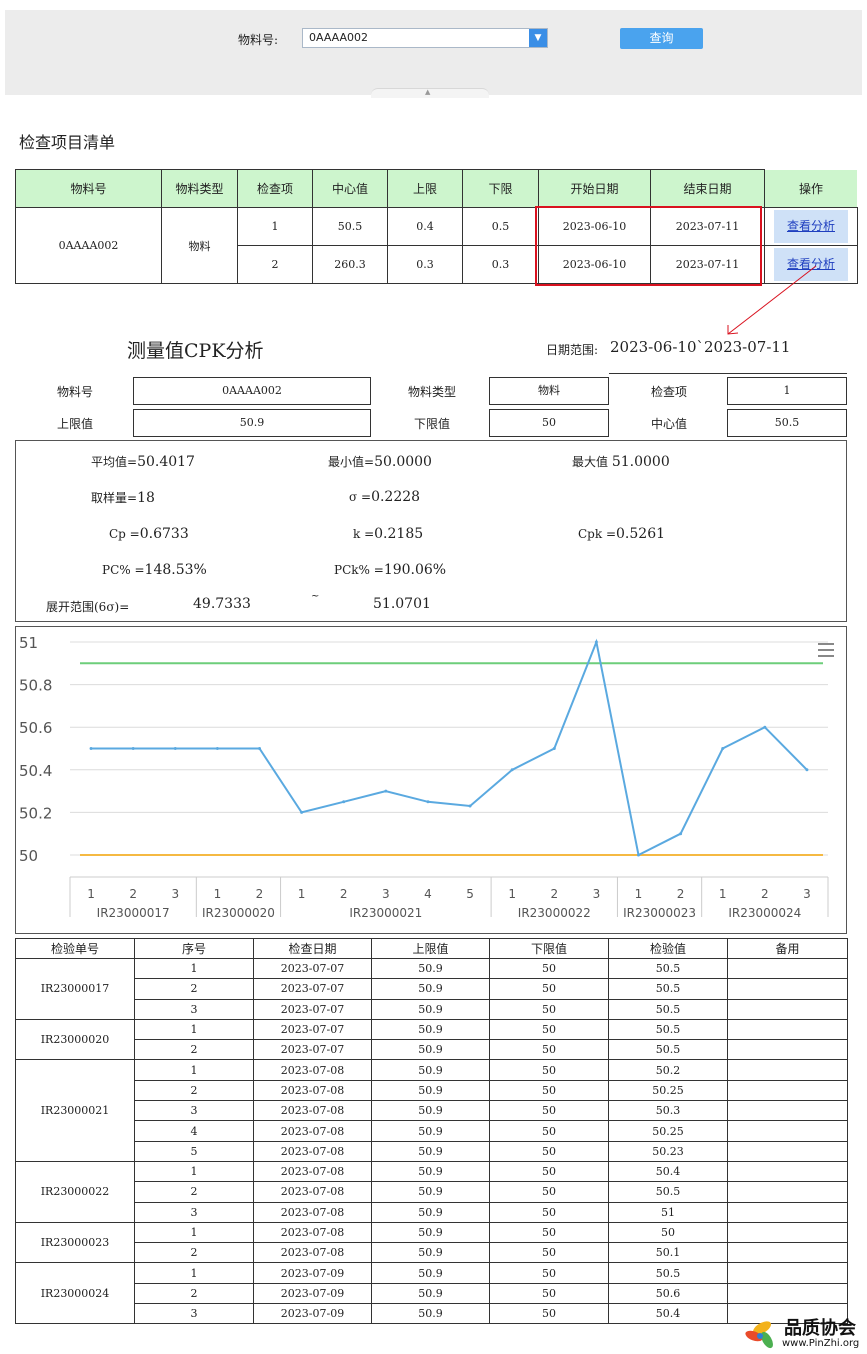 This screenshot has width=867, height=1354. What do you see at coordinates (74, 392) in the screenshot?
I see `field-material-label: 物料号` at bounding box center [74, 392].